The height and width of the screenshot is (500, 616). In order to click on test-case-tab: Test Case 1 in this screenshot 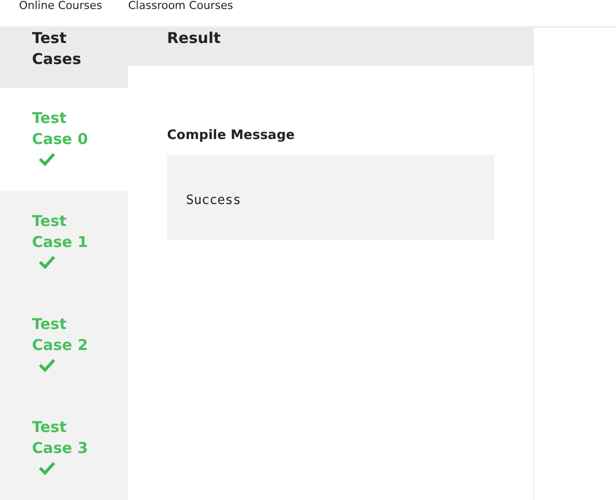, I will do `click(64, 242)`.